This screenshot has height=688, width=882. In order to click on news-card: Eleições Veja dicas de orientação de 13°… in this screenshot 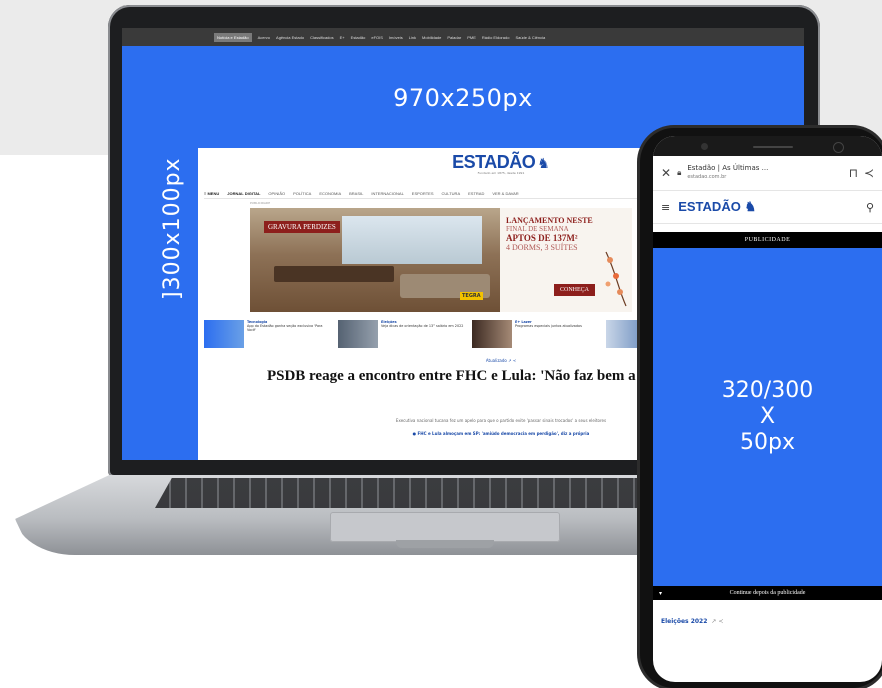, I will do `click(402, 335)`.